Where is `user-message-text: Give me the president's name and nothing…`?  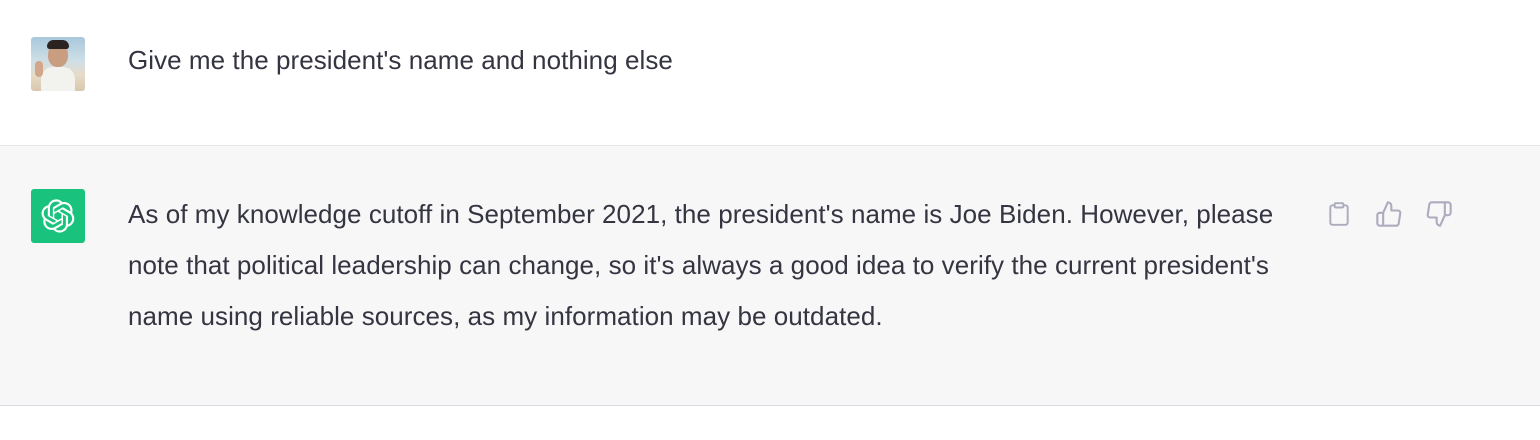
user-message-text: Give me the president's name and nothing… is located at coordinates (400, 60).